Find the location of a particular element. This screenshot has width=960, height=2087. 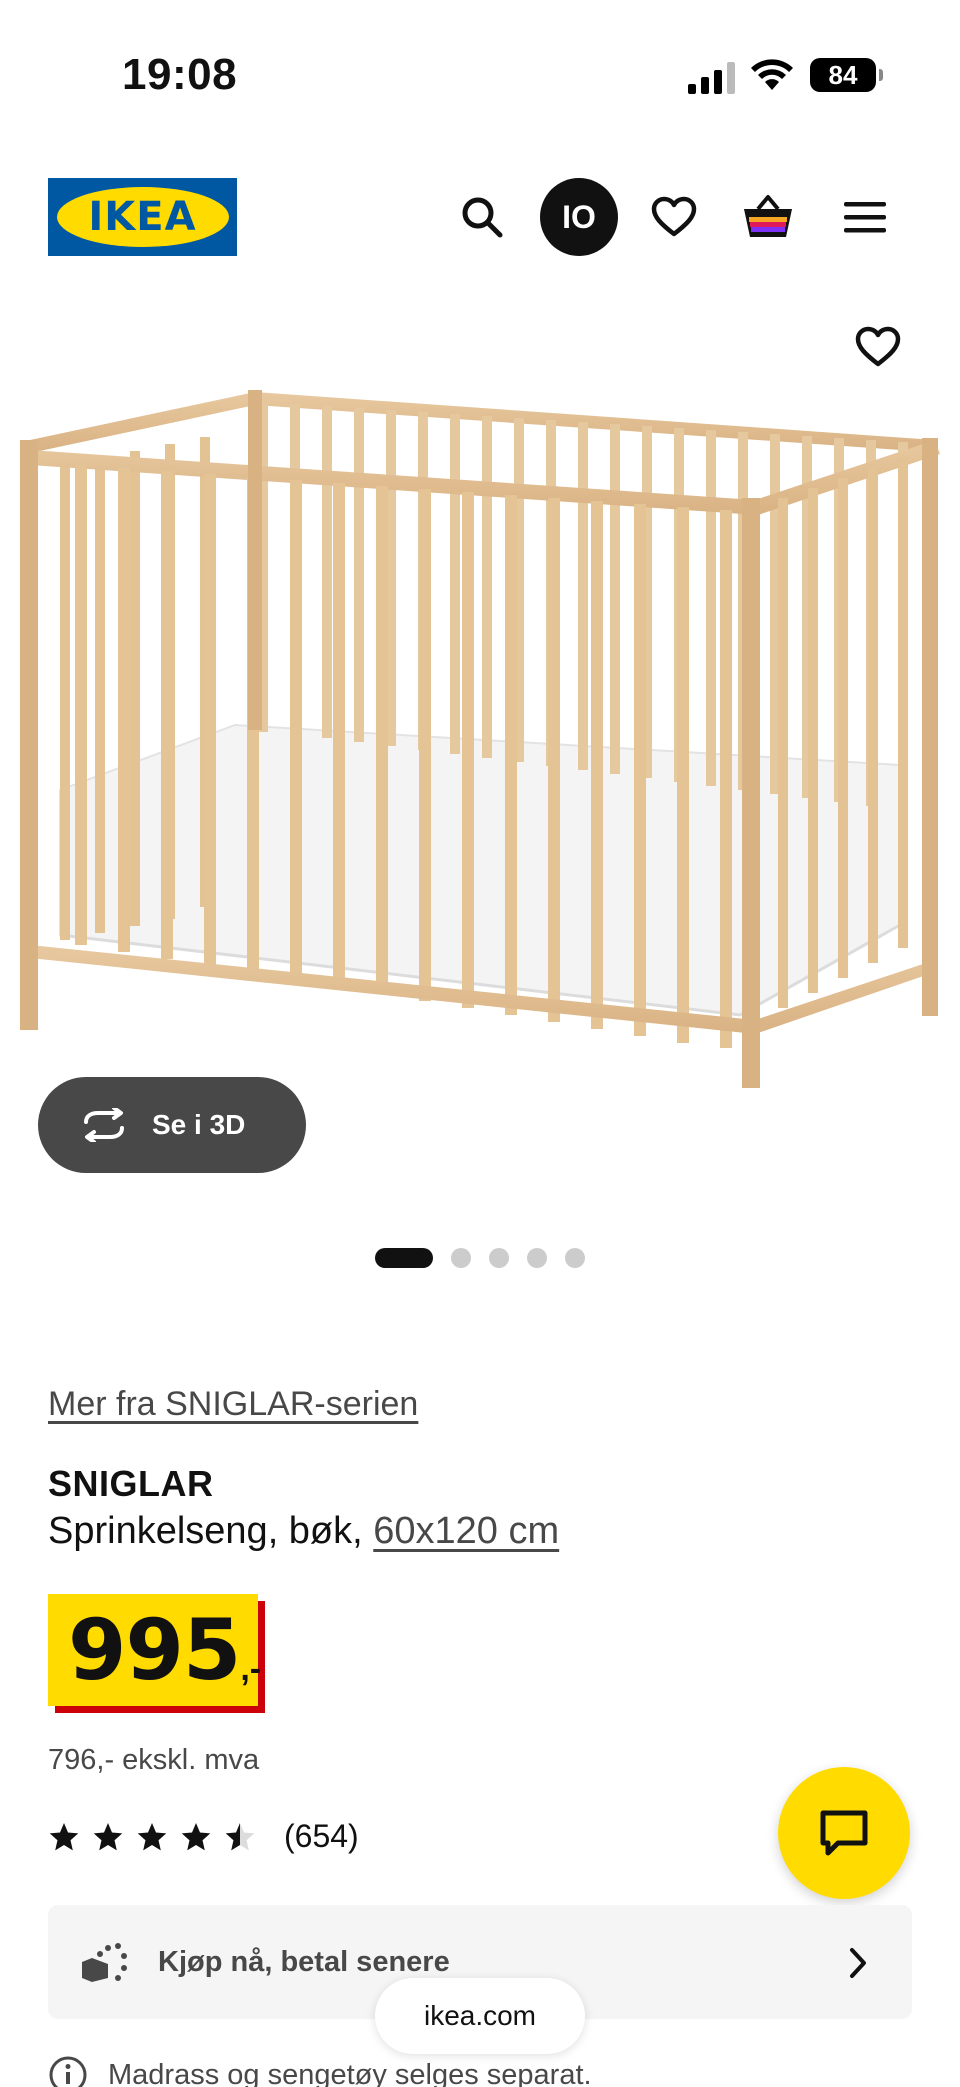

pay-later-label: Kjøp nå, betal senere is located at coordinates (304, 1961).